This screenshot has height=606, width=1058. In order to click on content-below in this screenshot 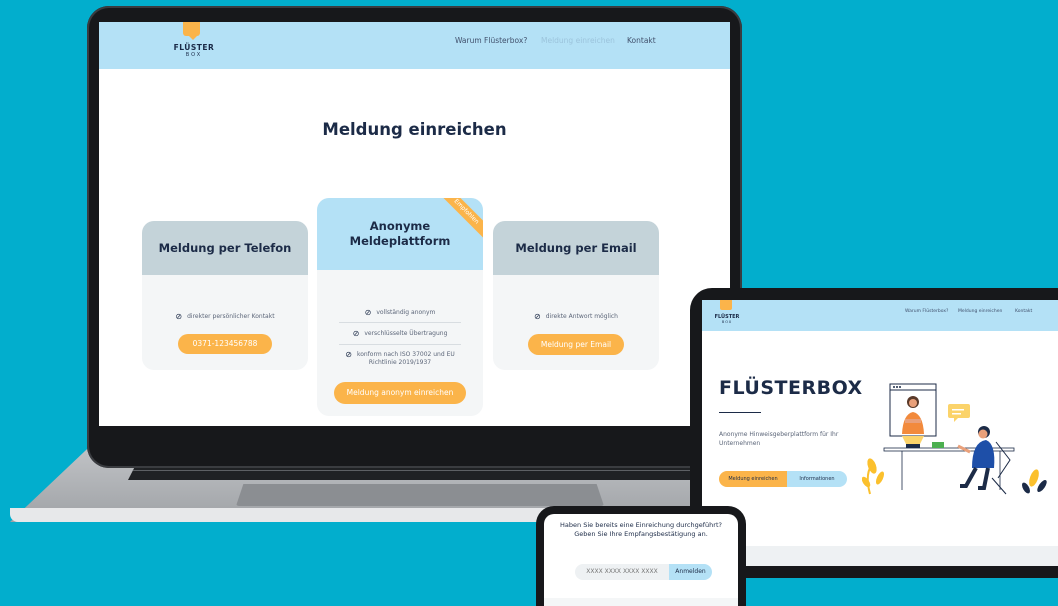, I will do `click(641, 602)`.